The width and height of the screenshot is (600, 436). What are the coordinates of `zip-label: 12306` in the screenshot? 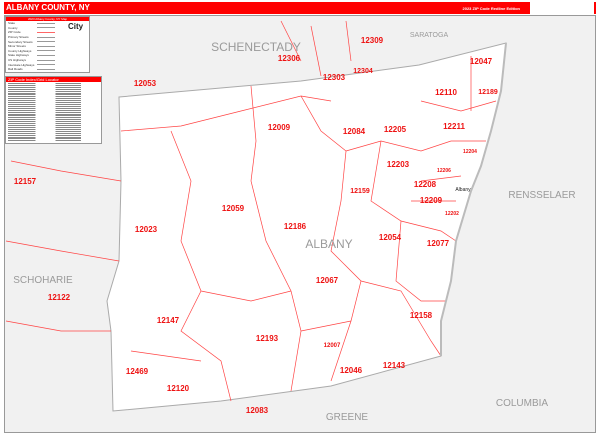 It's located at (289, 58).